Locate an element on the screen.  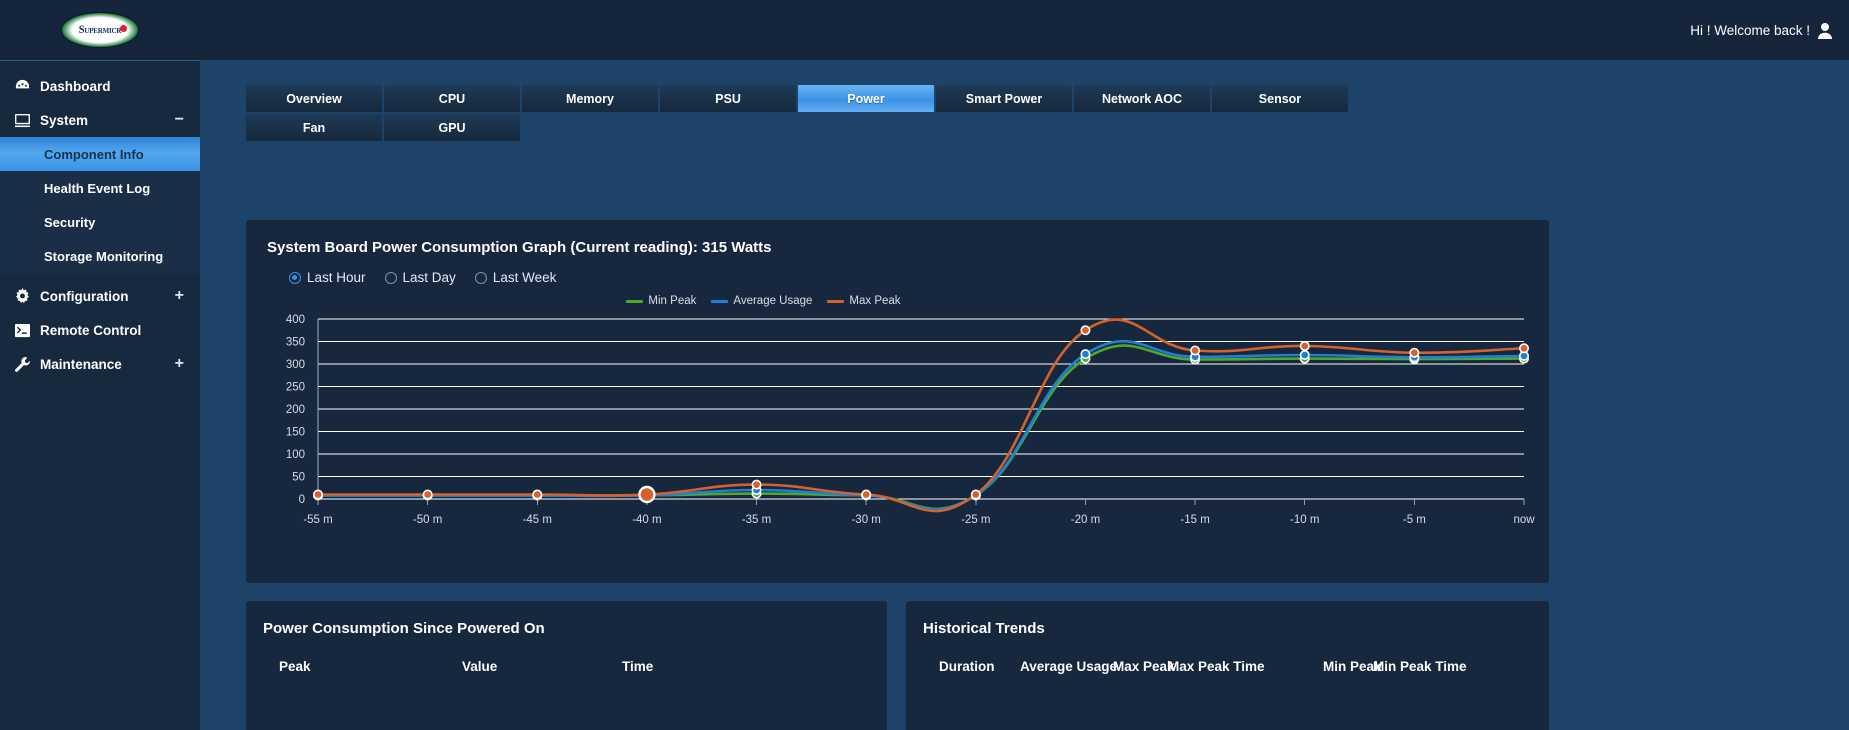
tab-label: Power is located at coordinates (866, 98).